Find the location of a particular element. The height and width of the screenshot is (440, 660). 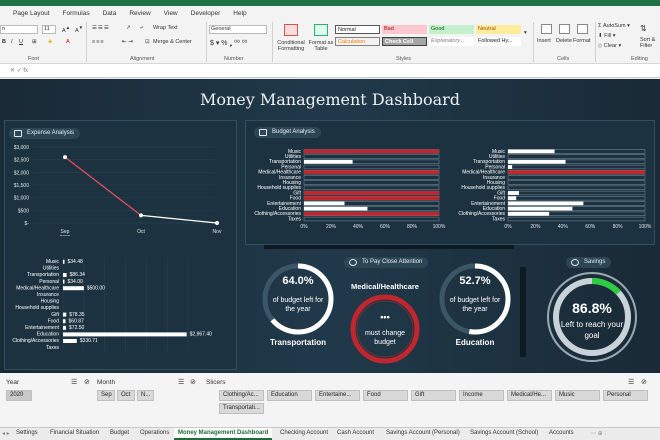

sheet-tab-dashboard: Money Management Dashboard is located at coordinates (223, 434).